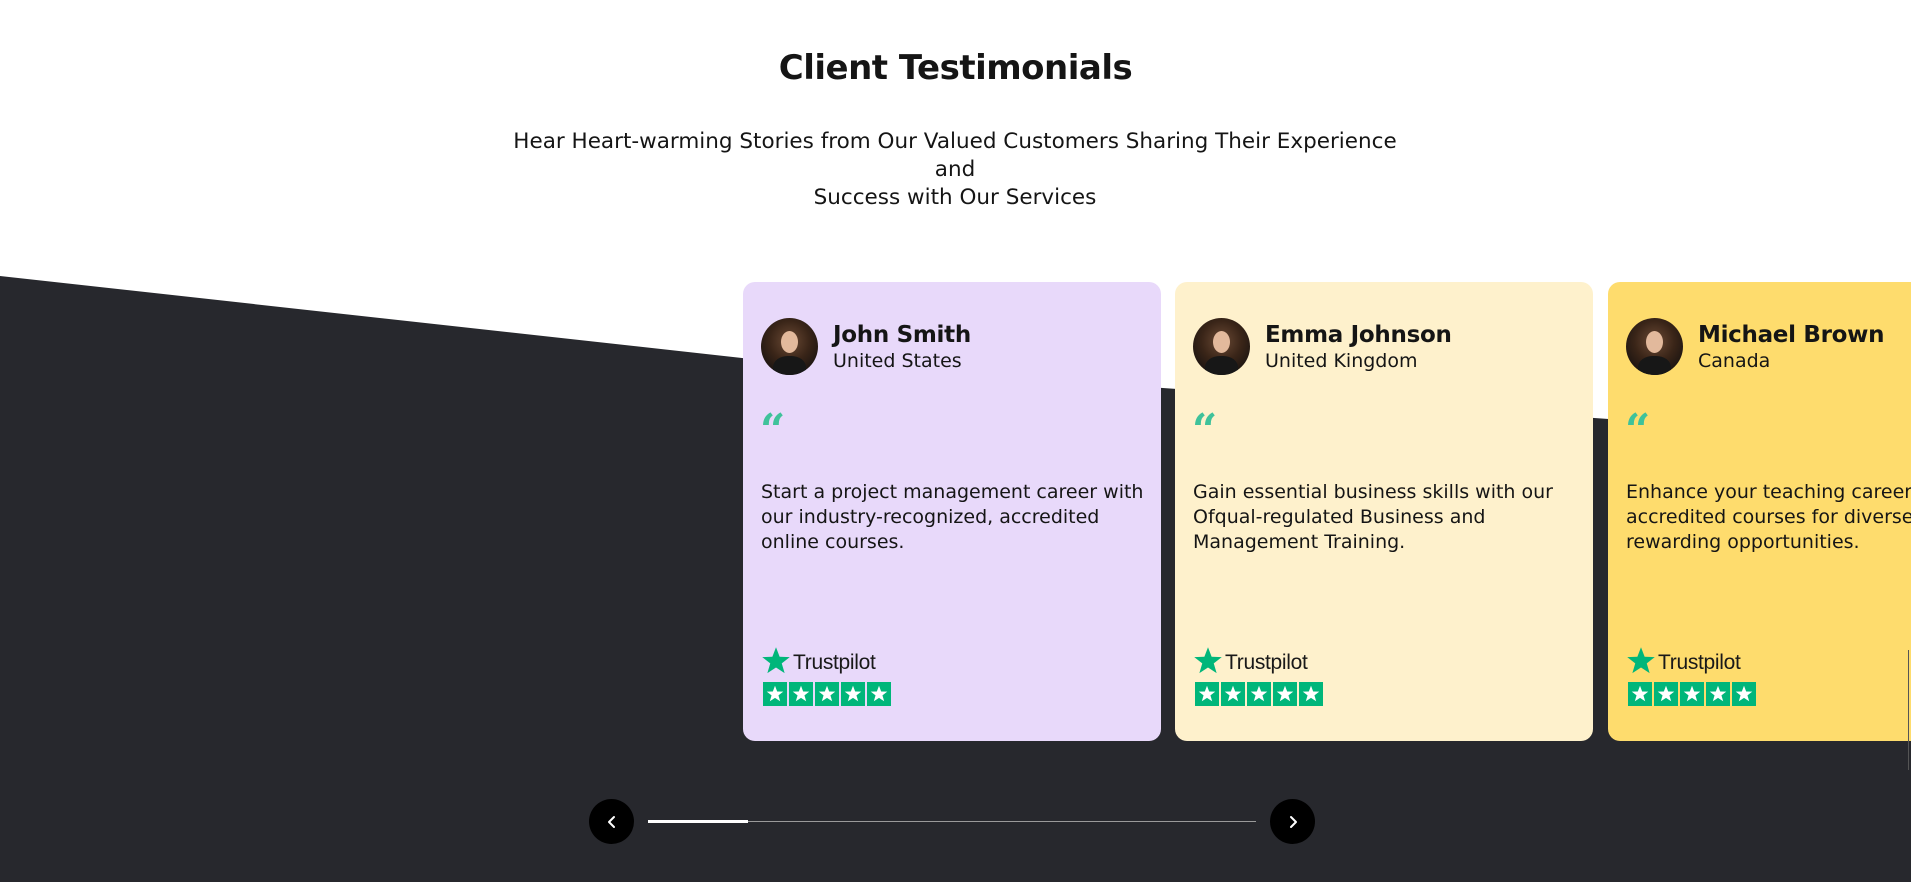 Image resolution: width=1911 pixels, height=882 pixels. I want to click on testimonial-country: Canada, so click(1734, 361).